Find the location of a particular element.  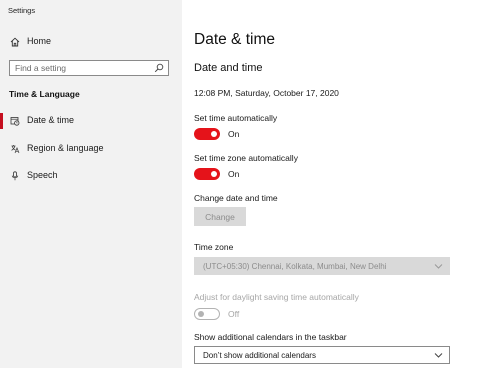

additional-calendars-value: Don’t show additional calendars is located at coordinates (259, 355).